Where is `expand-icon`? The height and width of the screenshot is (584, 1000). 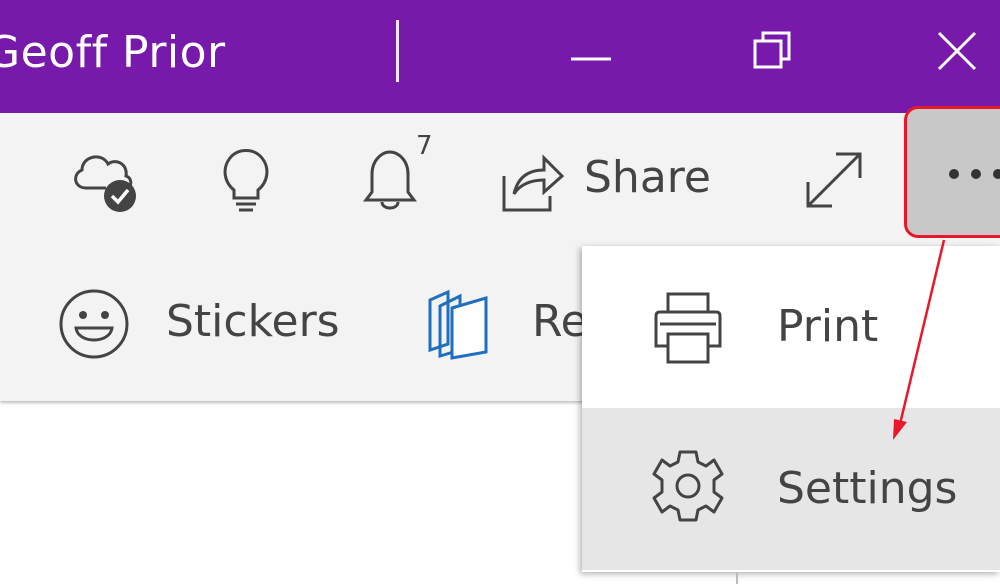
expand-icon is located at coordinates (834, 180).